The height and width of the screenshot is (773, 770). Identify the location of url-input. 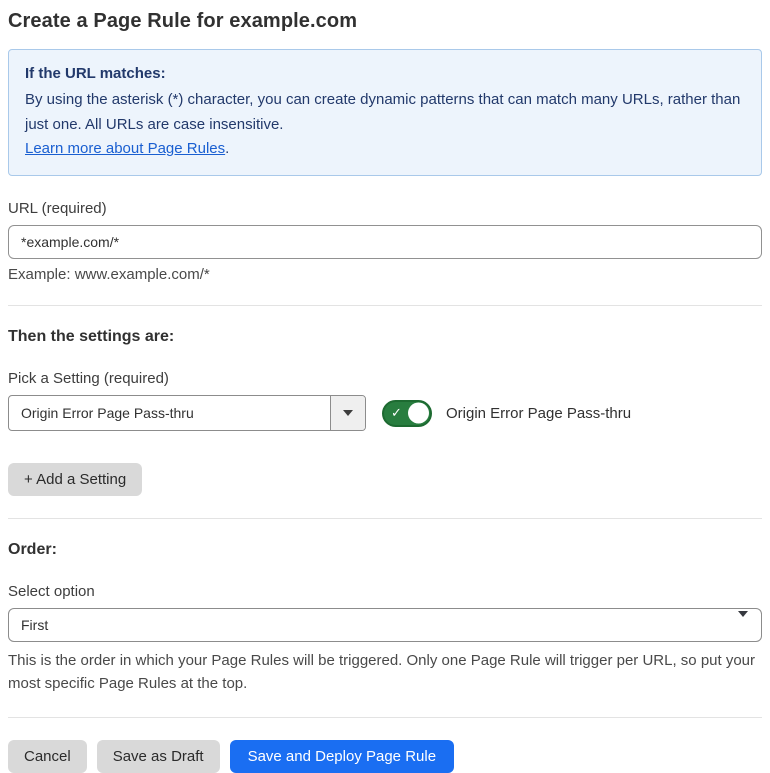
(385, 242).